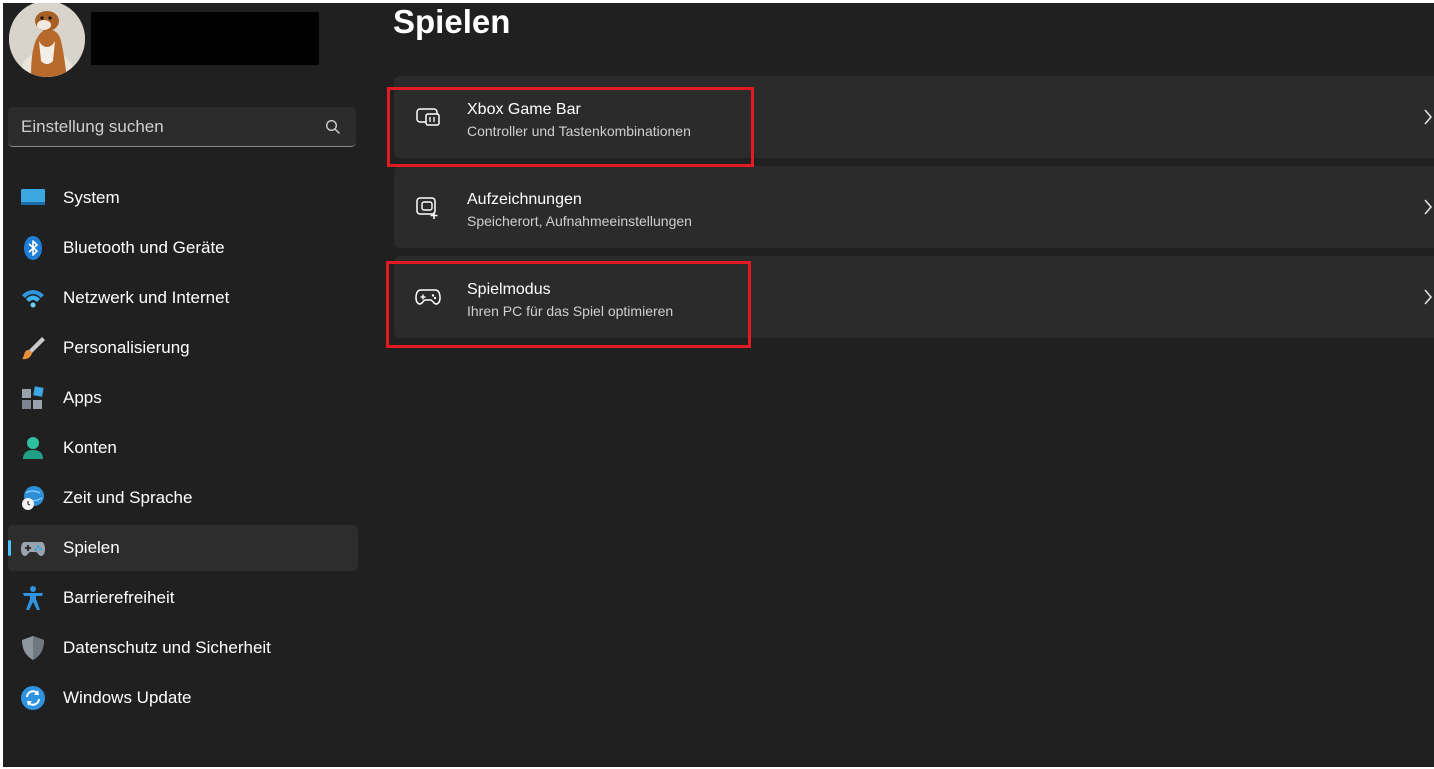  Describe the element at coordinates (165, 127) in the screenshot. I see `search-input` at that location.